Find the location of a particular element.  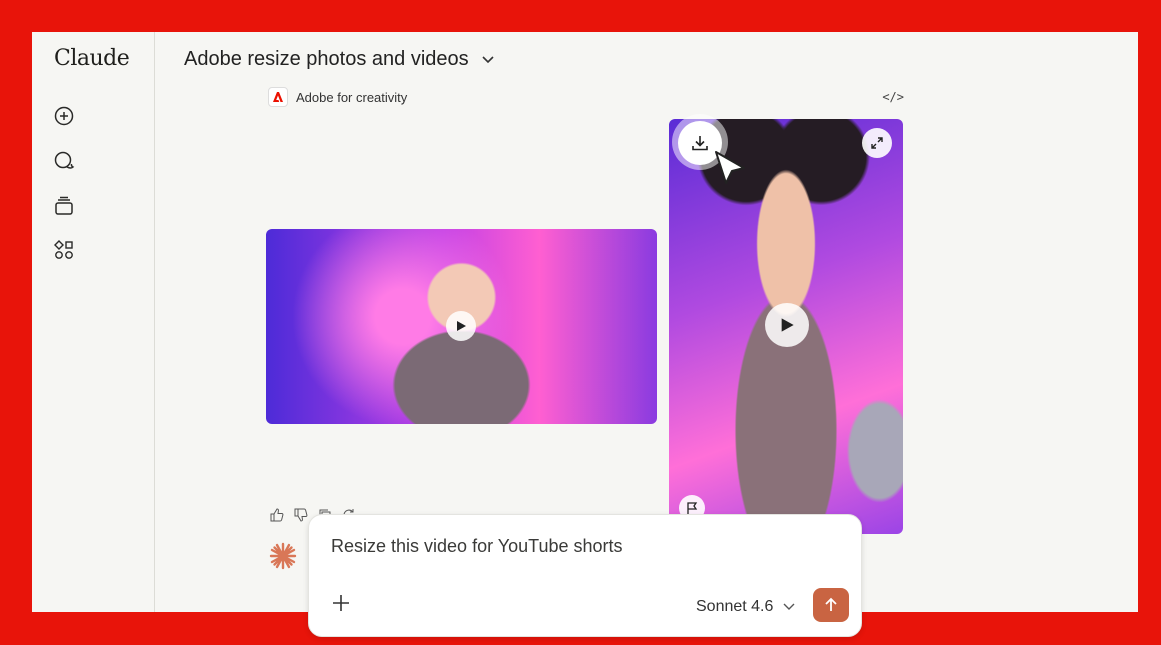

thumbs-up-icon is located at coordinates (277, 515).